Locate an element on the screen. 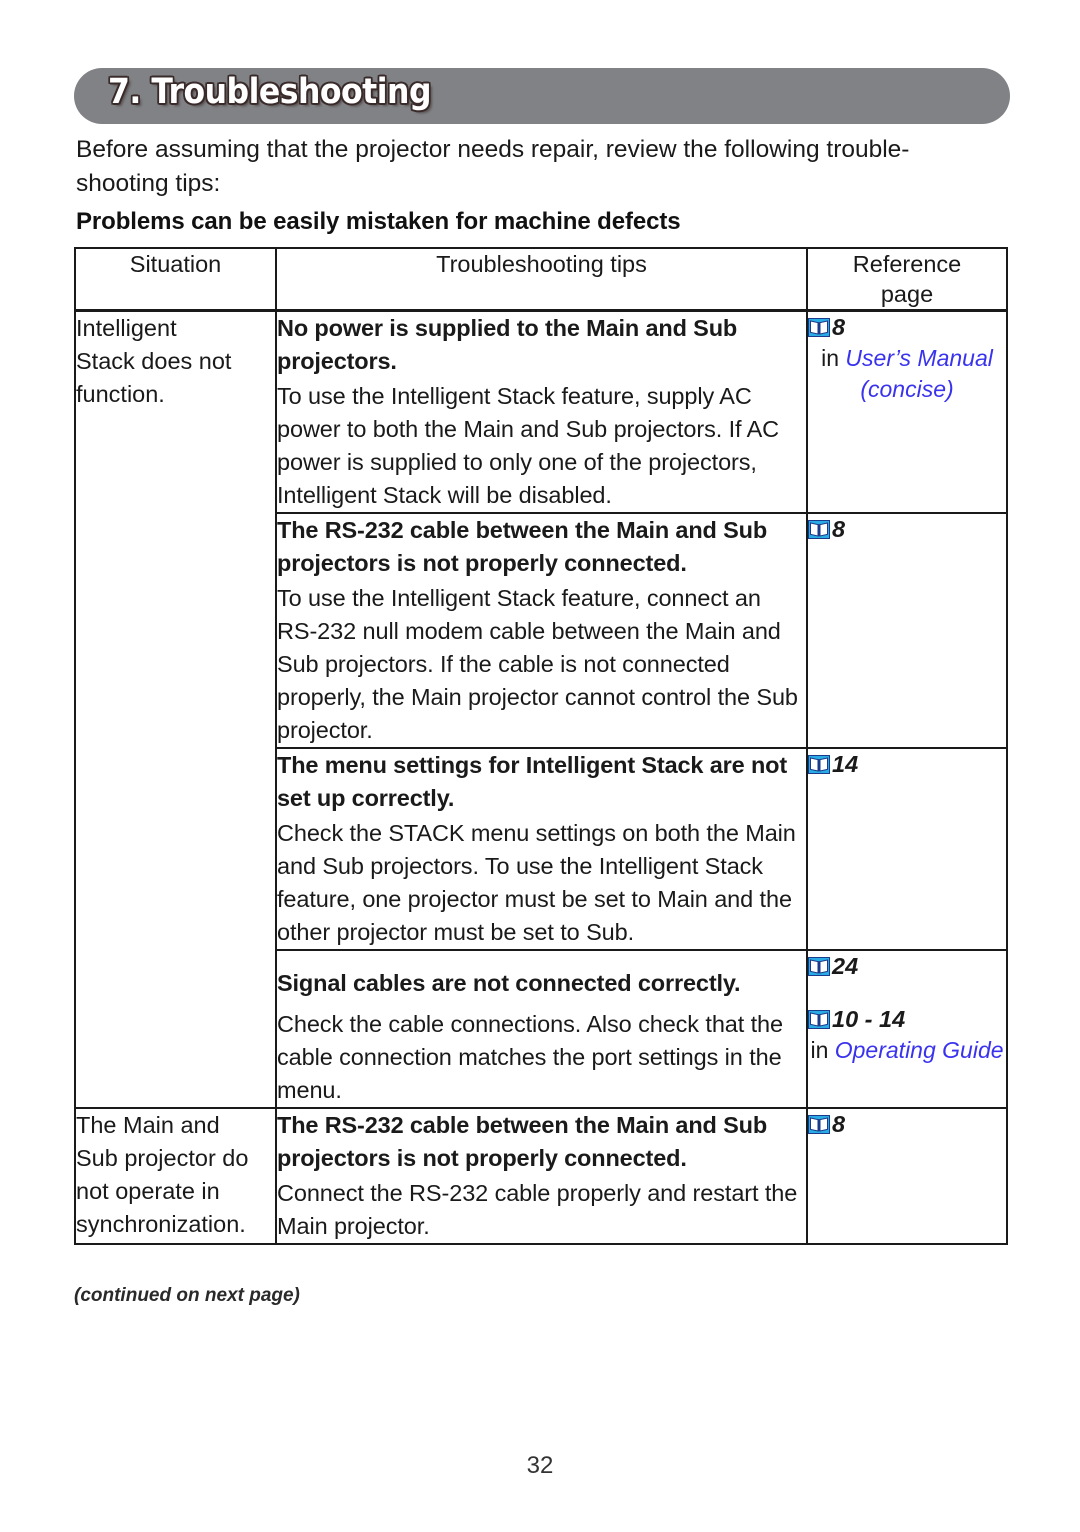 The height and width of the screenshot is (1532, 1080). chapter-banner: 7. Troubleshooting is located at coordinates (542, 96).